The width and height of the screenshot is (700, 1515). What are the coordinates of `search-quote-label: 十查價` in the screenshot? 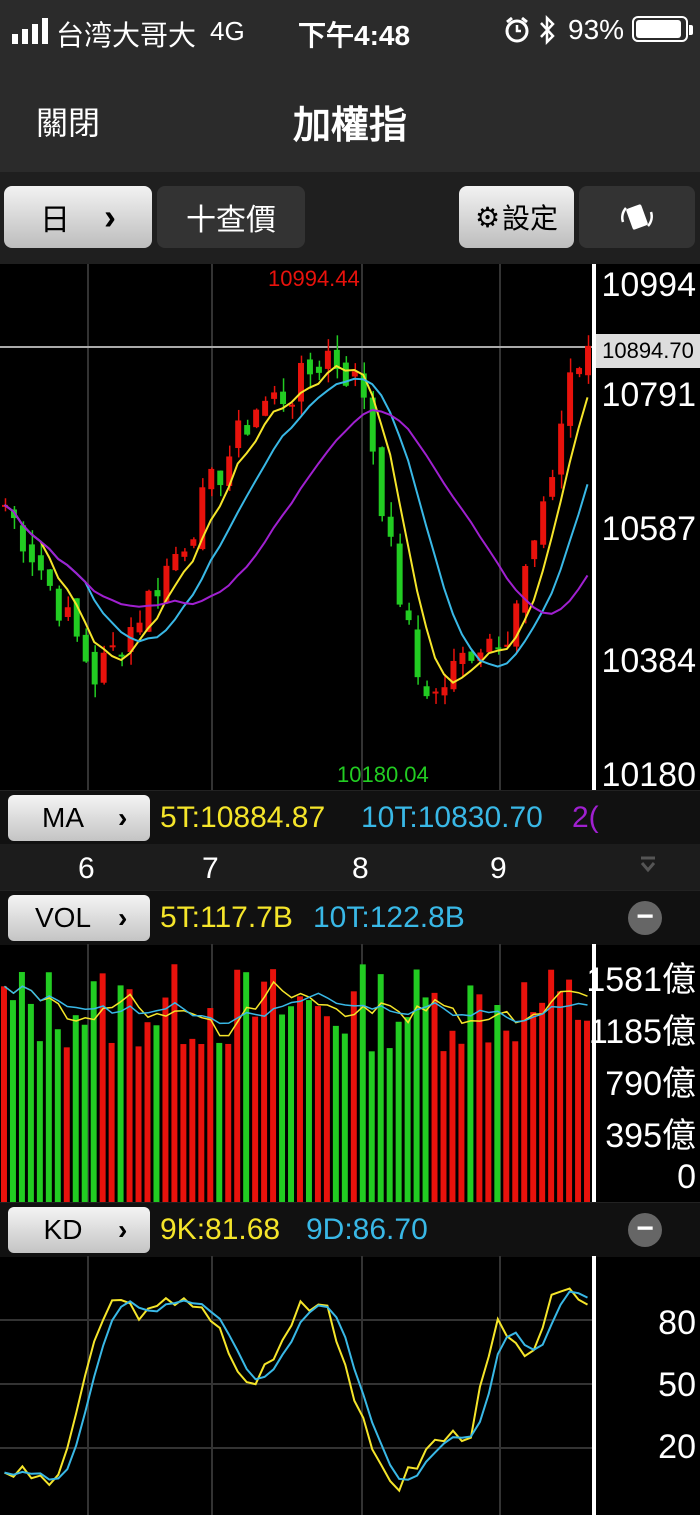 It's located at (231, 220).